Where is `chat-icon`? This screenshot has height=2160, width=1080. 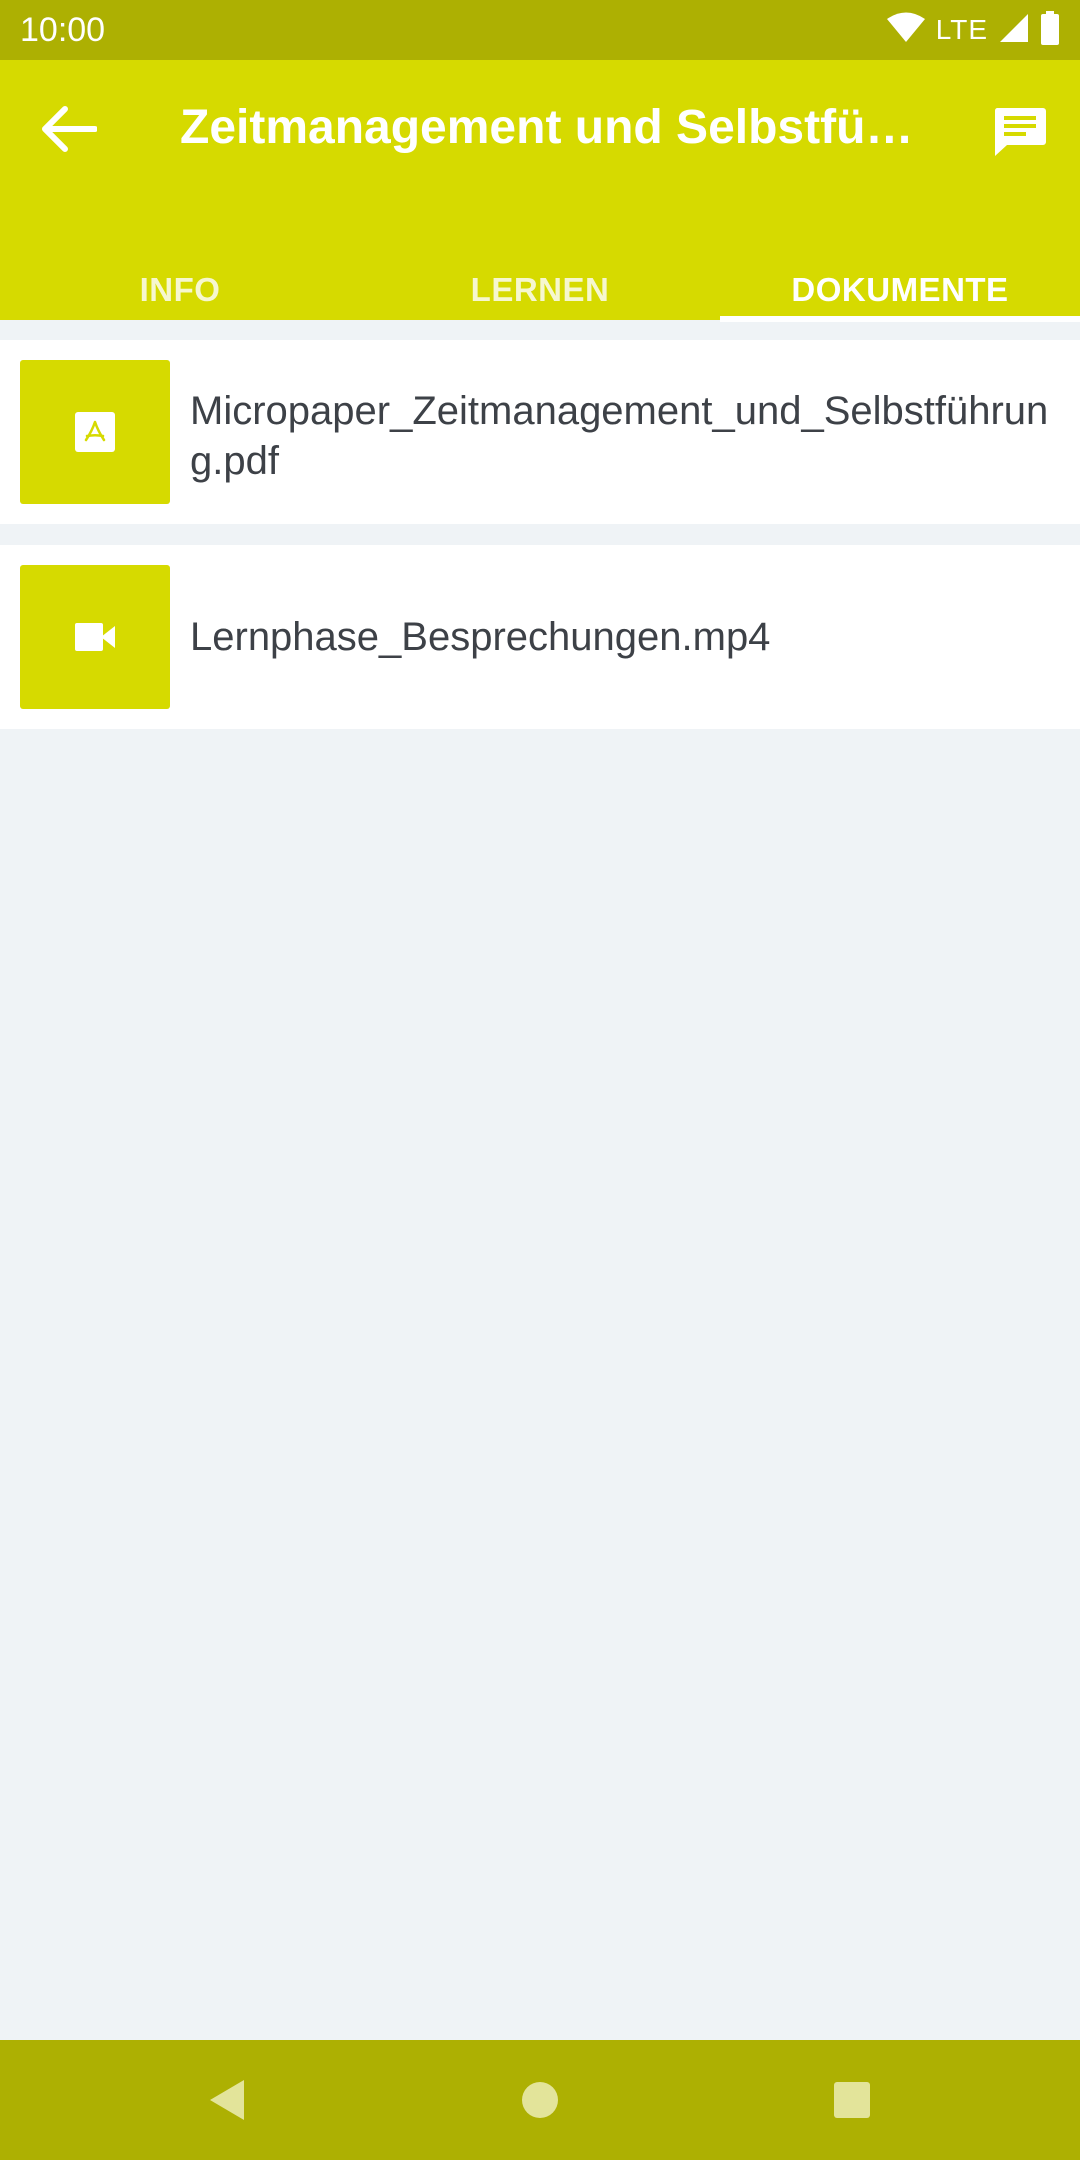 chat-icon is located at coordinates (1020, 132).